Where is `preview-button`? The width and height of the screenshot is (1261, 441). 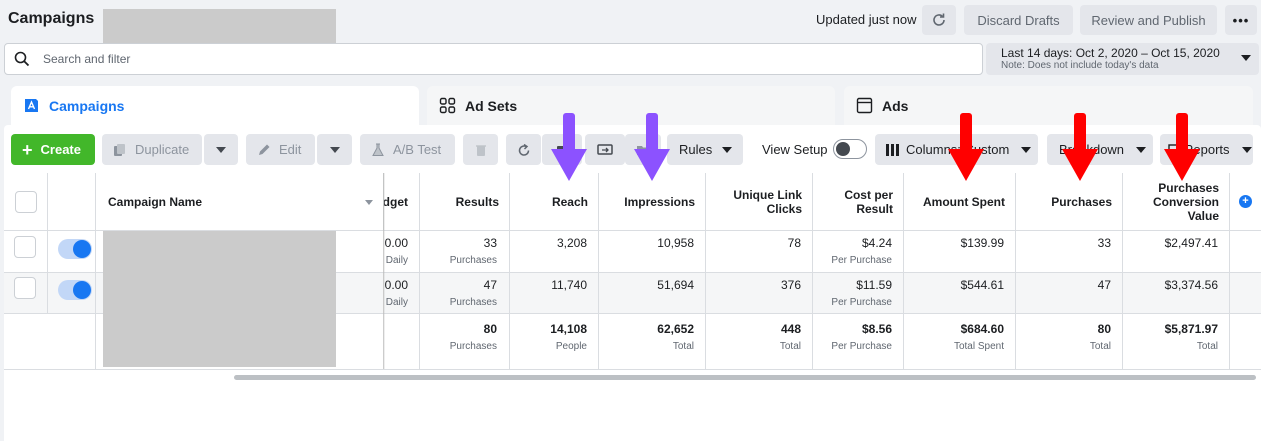 preview-button is located at coordinates (605, 149).